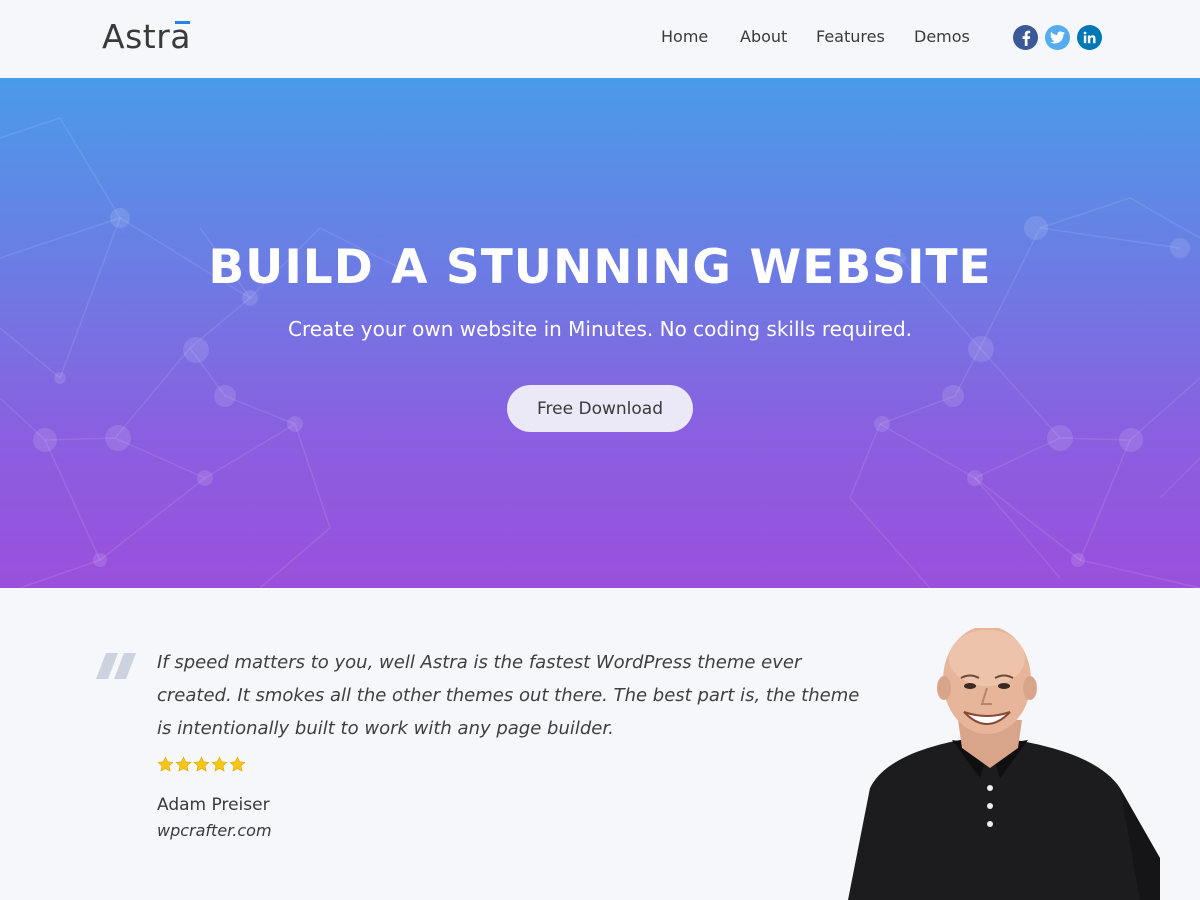 The image size is (1200, 900). I want to click on quote-icon, so click(116, 666).